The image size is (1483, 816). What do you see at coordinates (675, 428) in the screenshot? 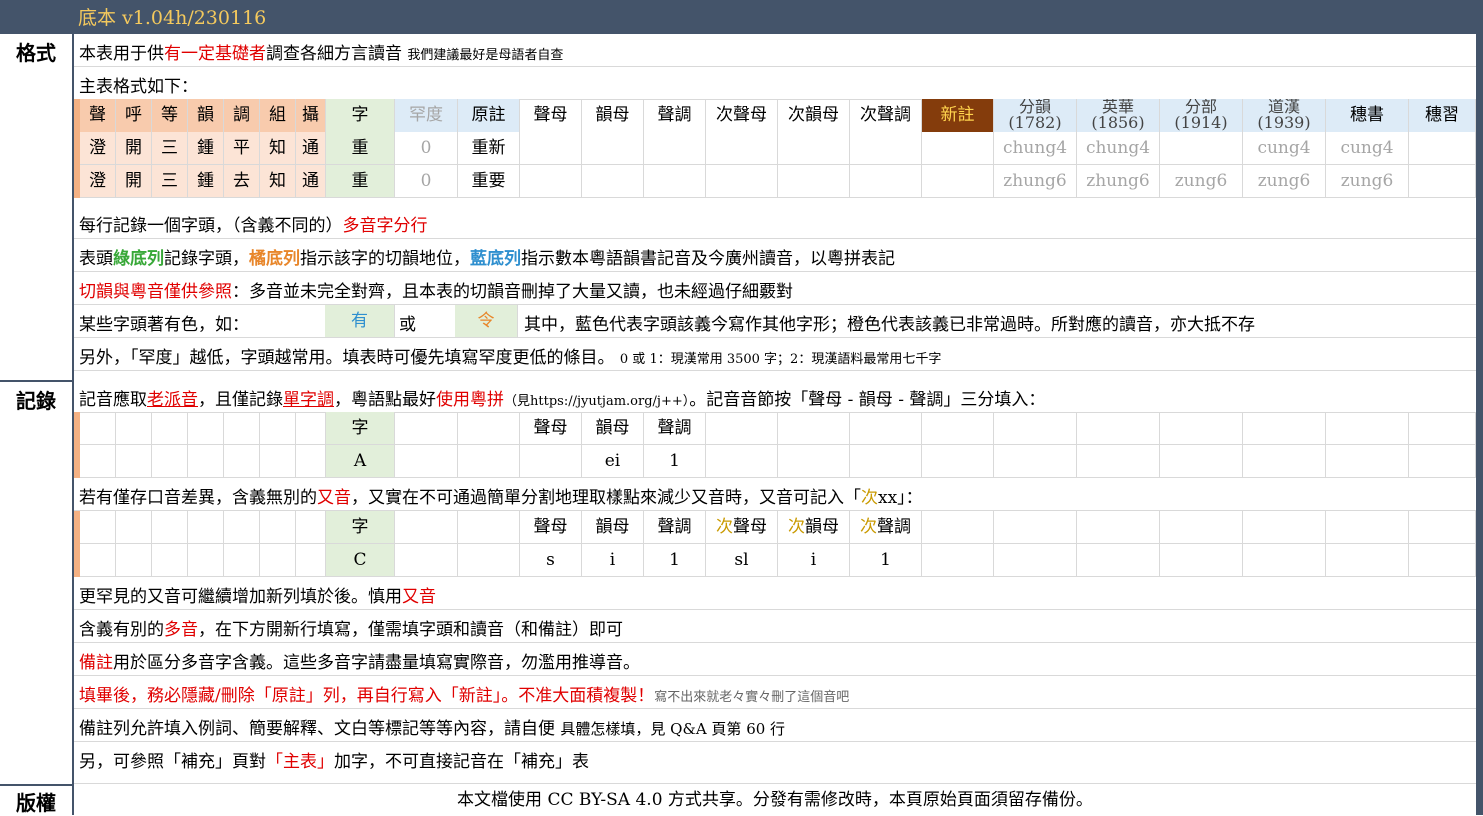
I see `example-cell: 聲調` at bounding box center [675, 428].